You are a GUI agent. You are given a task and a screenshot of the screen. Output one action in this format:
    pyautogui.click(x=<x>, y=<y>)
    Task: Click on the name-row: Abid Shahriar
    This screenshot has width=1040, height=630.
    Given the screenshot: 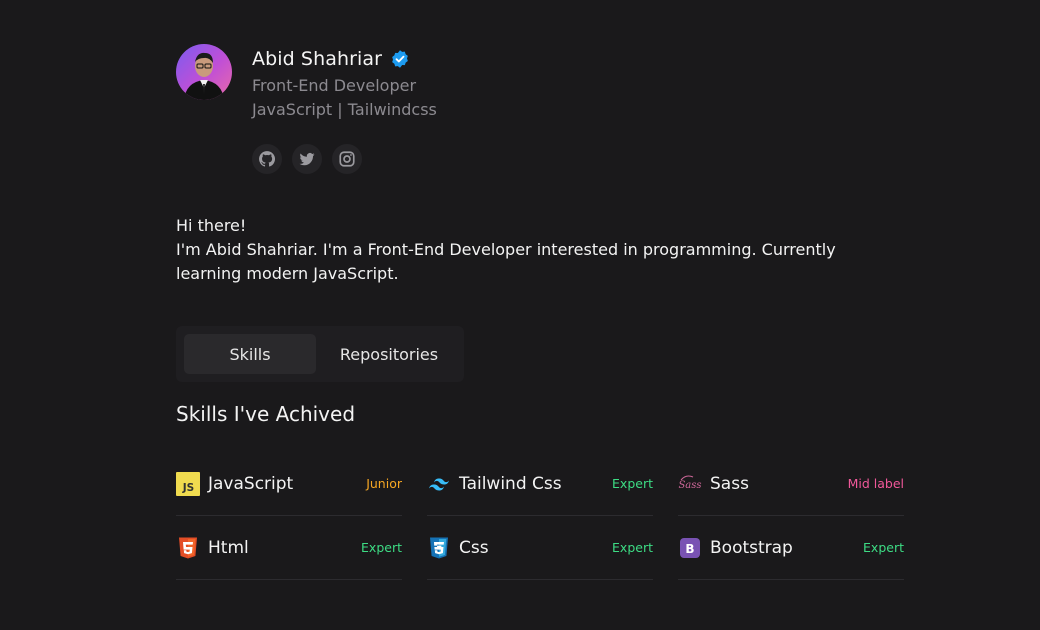 What is the action you would take?
    pyautogui.click(x=344, y=59)
    